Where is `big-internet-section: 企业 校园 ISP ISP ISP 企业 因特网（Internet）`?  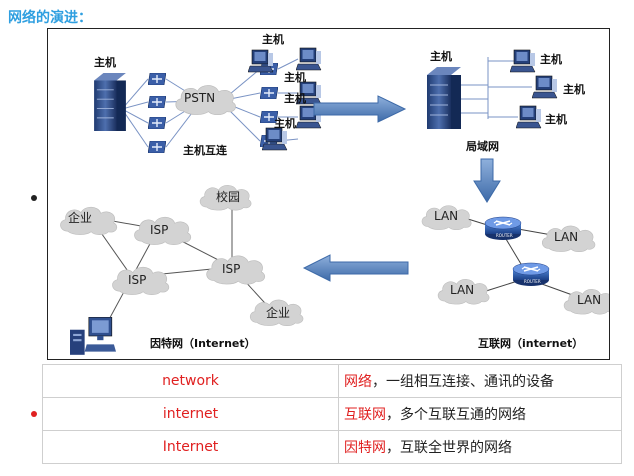 big-internet-section: 企业 校园 ISP ISP ISP 企业 因特网（Internet） is located at coordinates (182, 269).